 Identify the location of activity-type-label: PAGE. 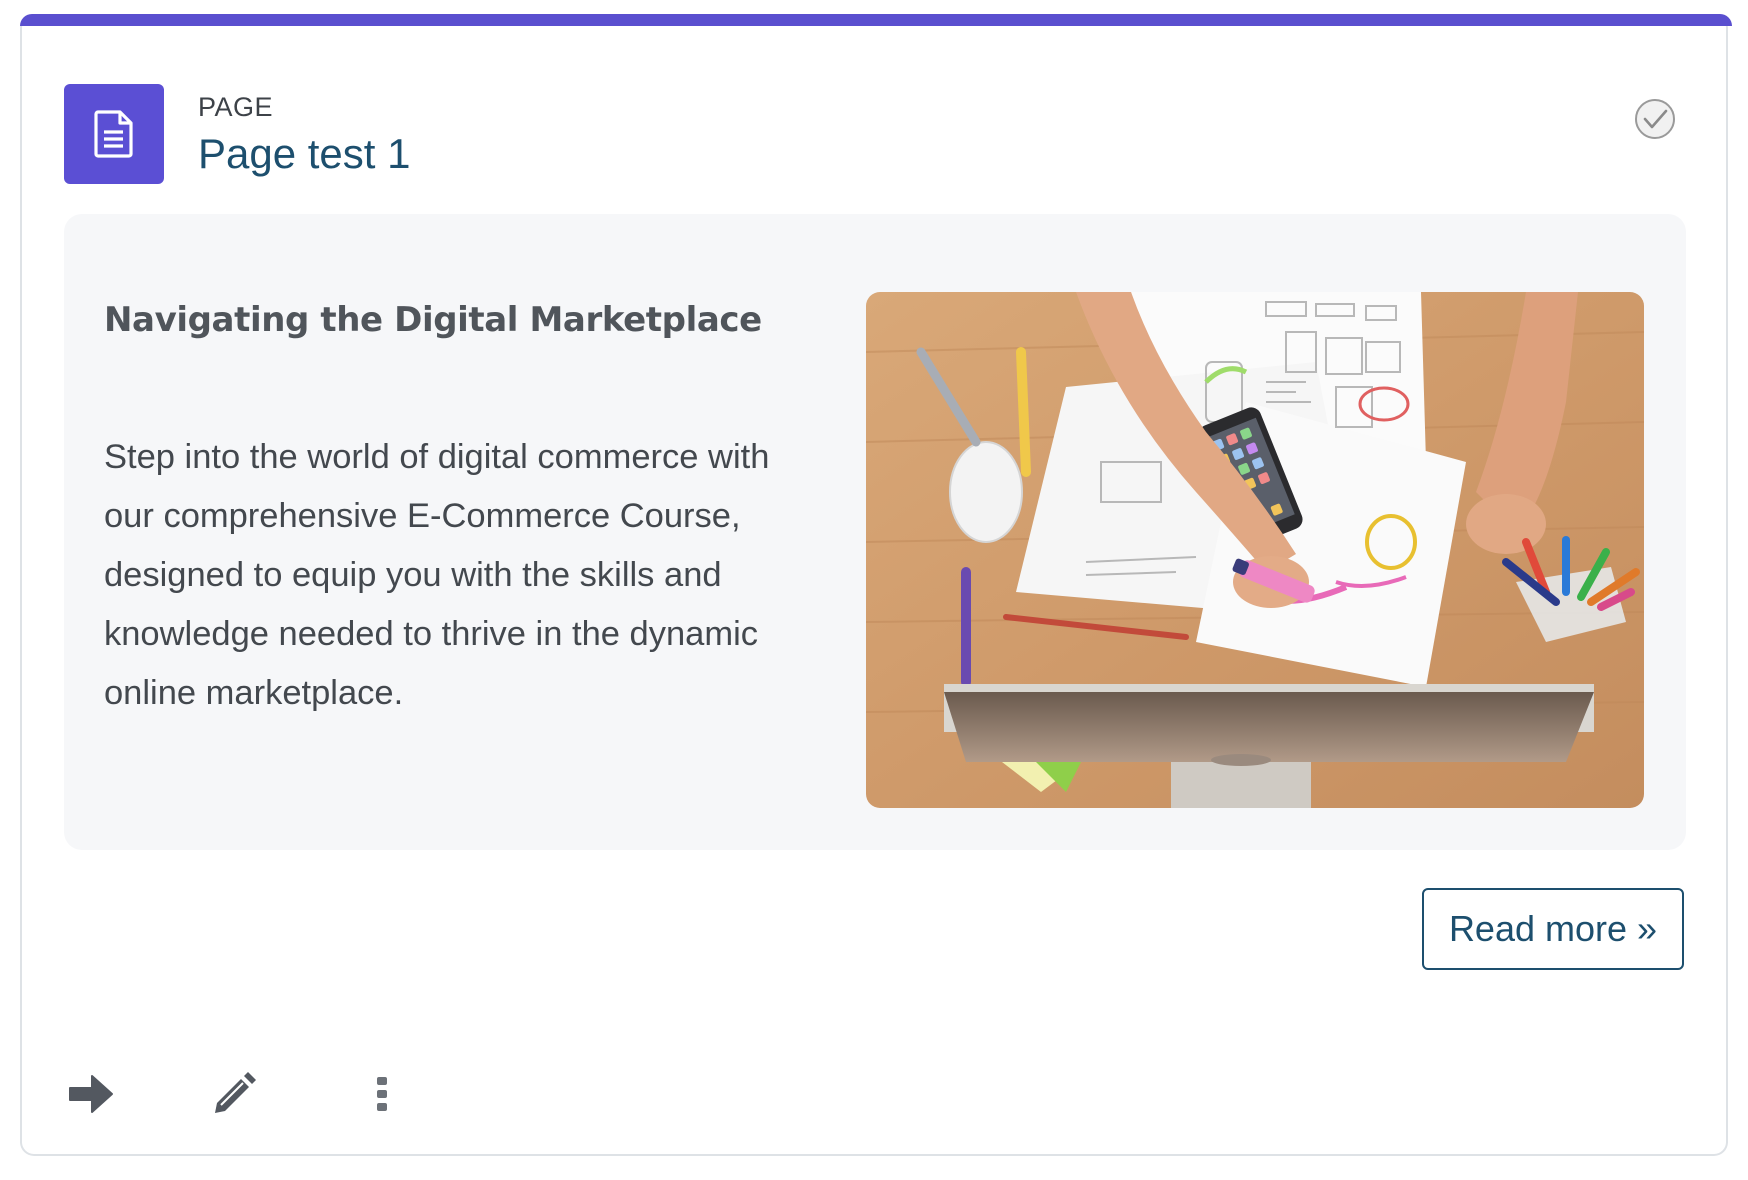
(236, 107).